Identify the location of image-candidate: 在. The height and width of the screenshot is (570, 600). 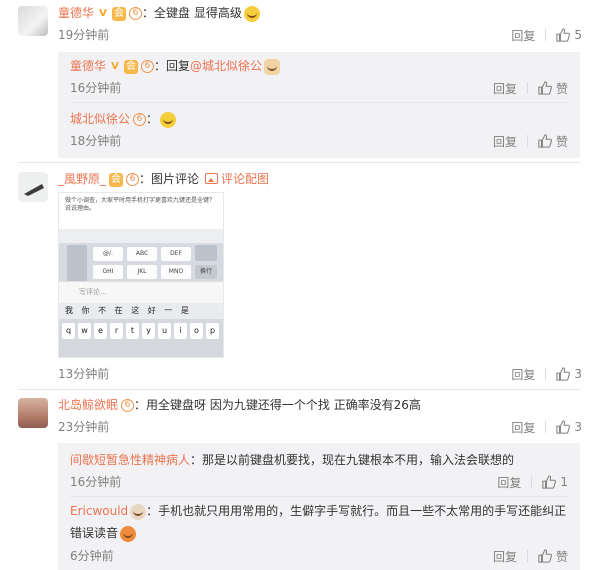
(120, 310).